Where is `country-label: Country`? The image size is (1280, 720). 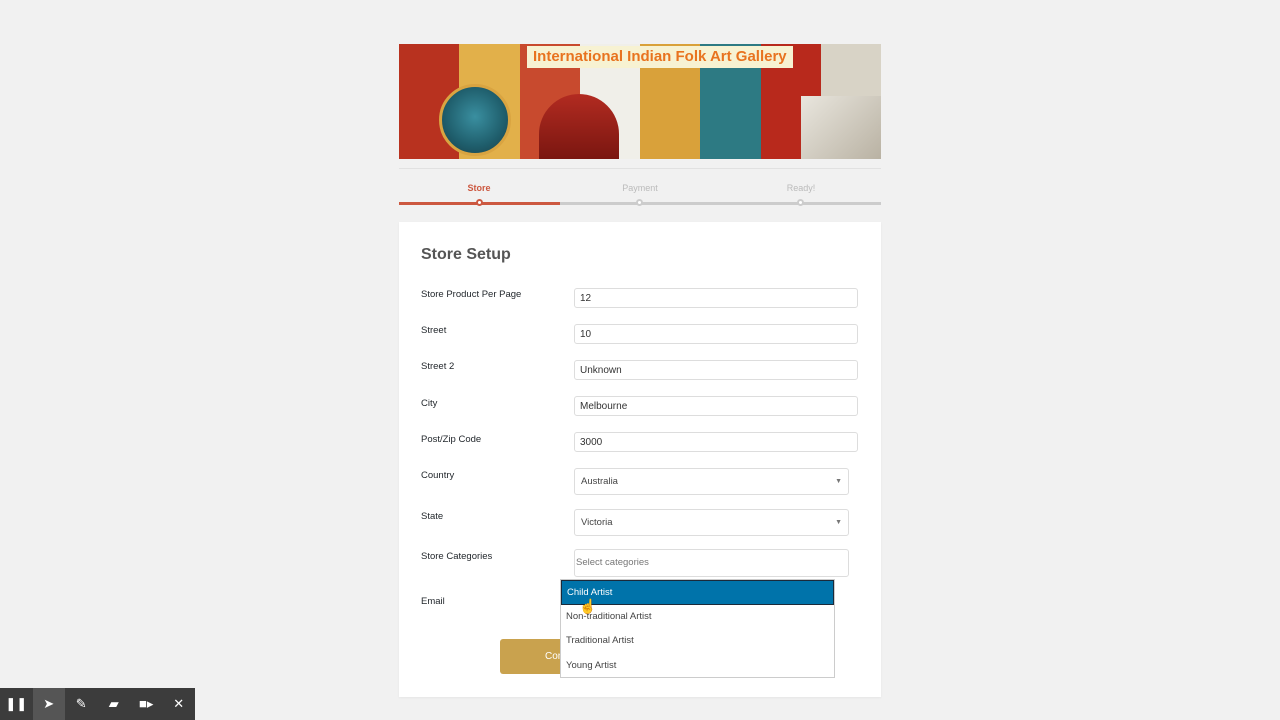
country-label: Country is located at coordinates (438, 475).